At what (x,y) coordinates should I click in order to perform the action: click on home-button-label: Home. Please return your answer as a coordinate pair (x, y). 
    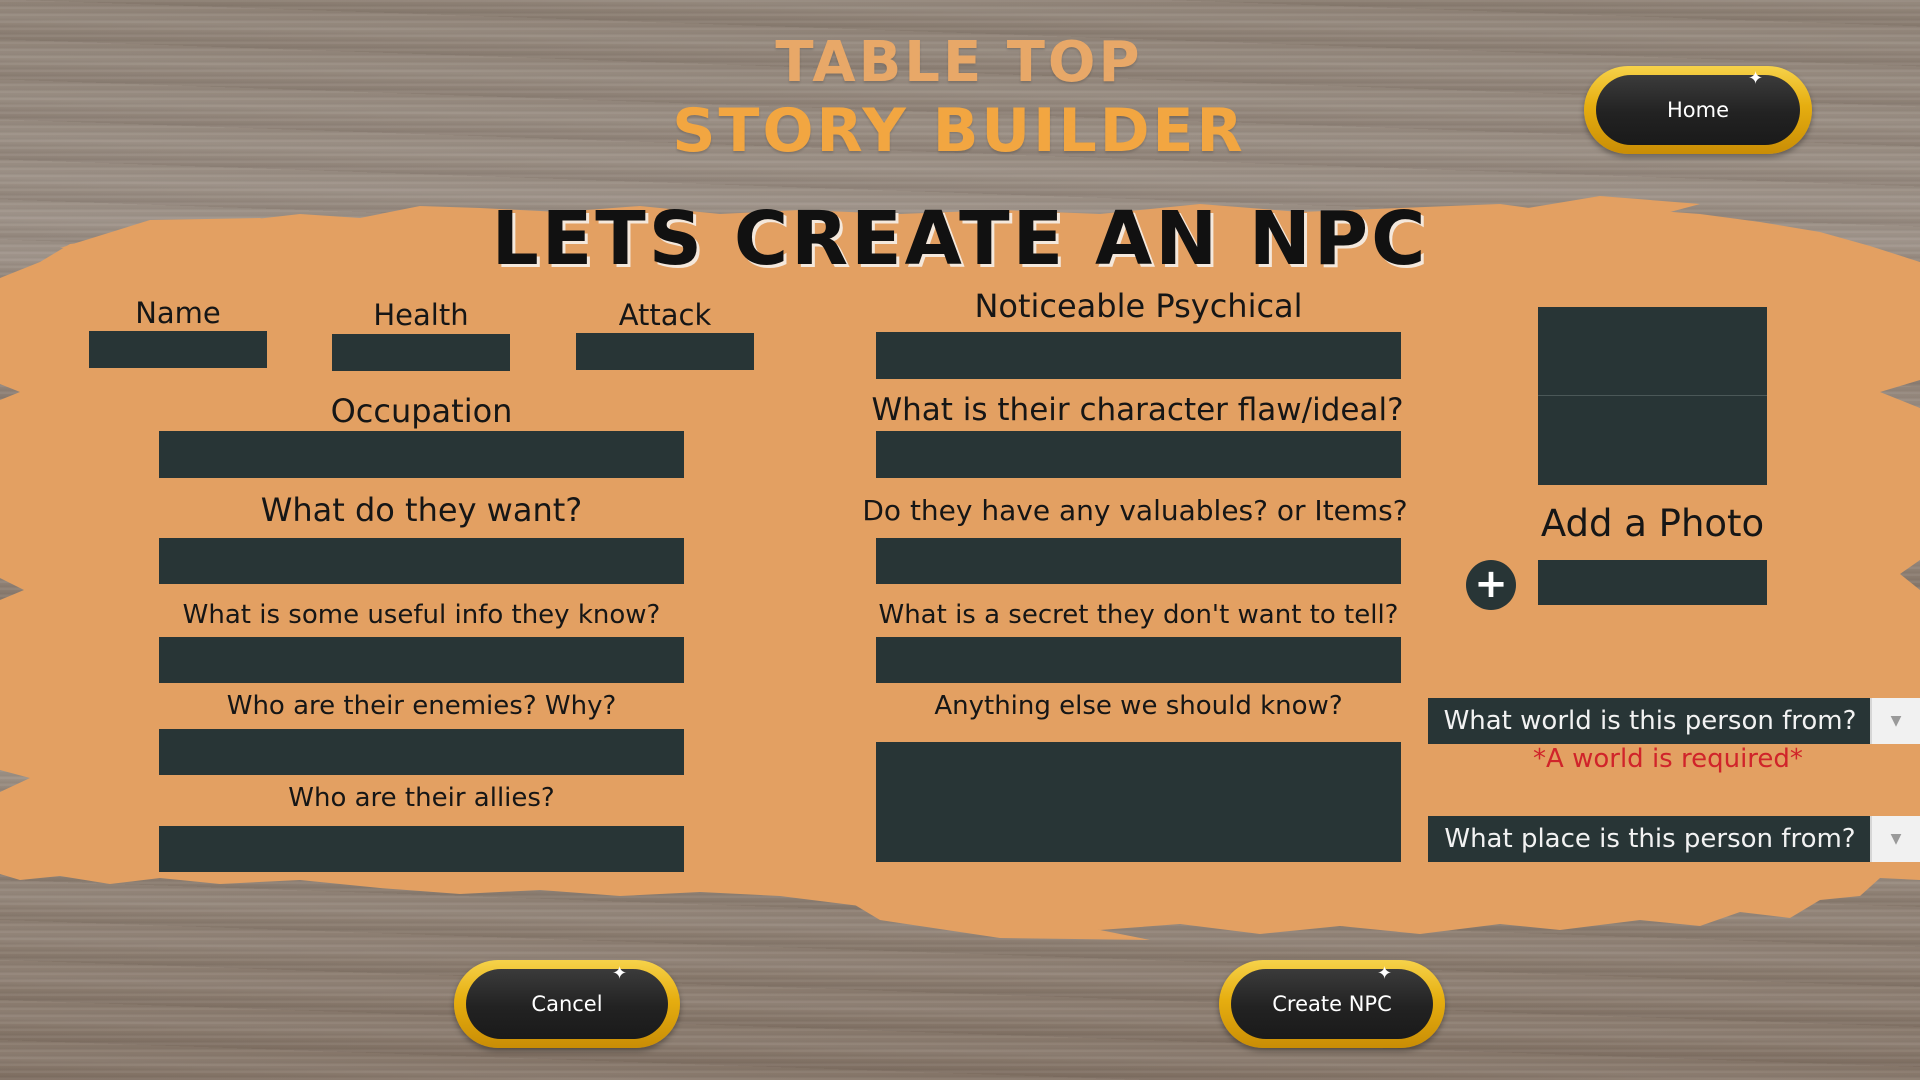
    Looking at the image, I should click on (1698, 110).